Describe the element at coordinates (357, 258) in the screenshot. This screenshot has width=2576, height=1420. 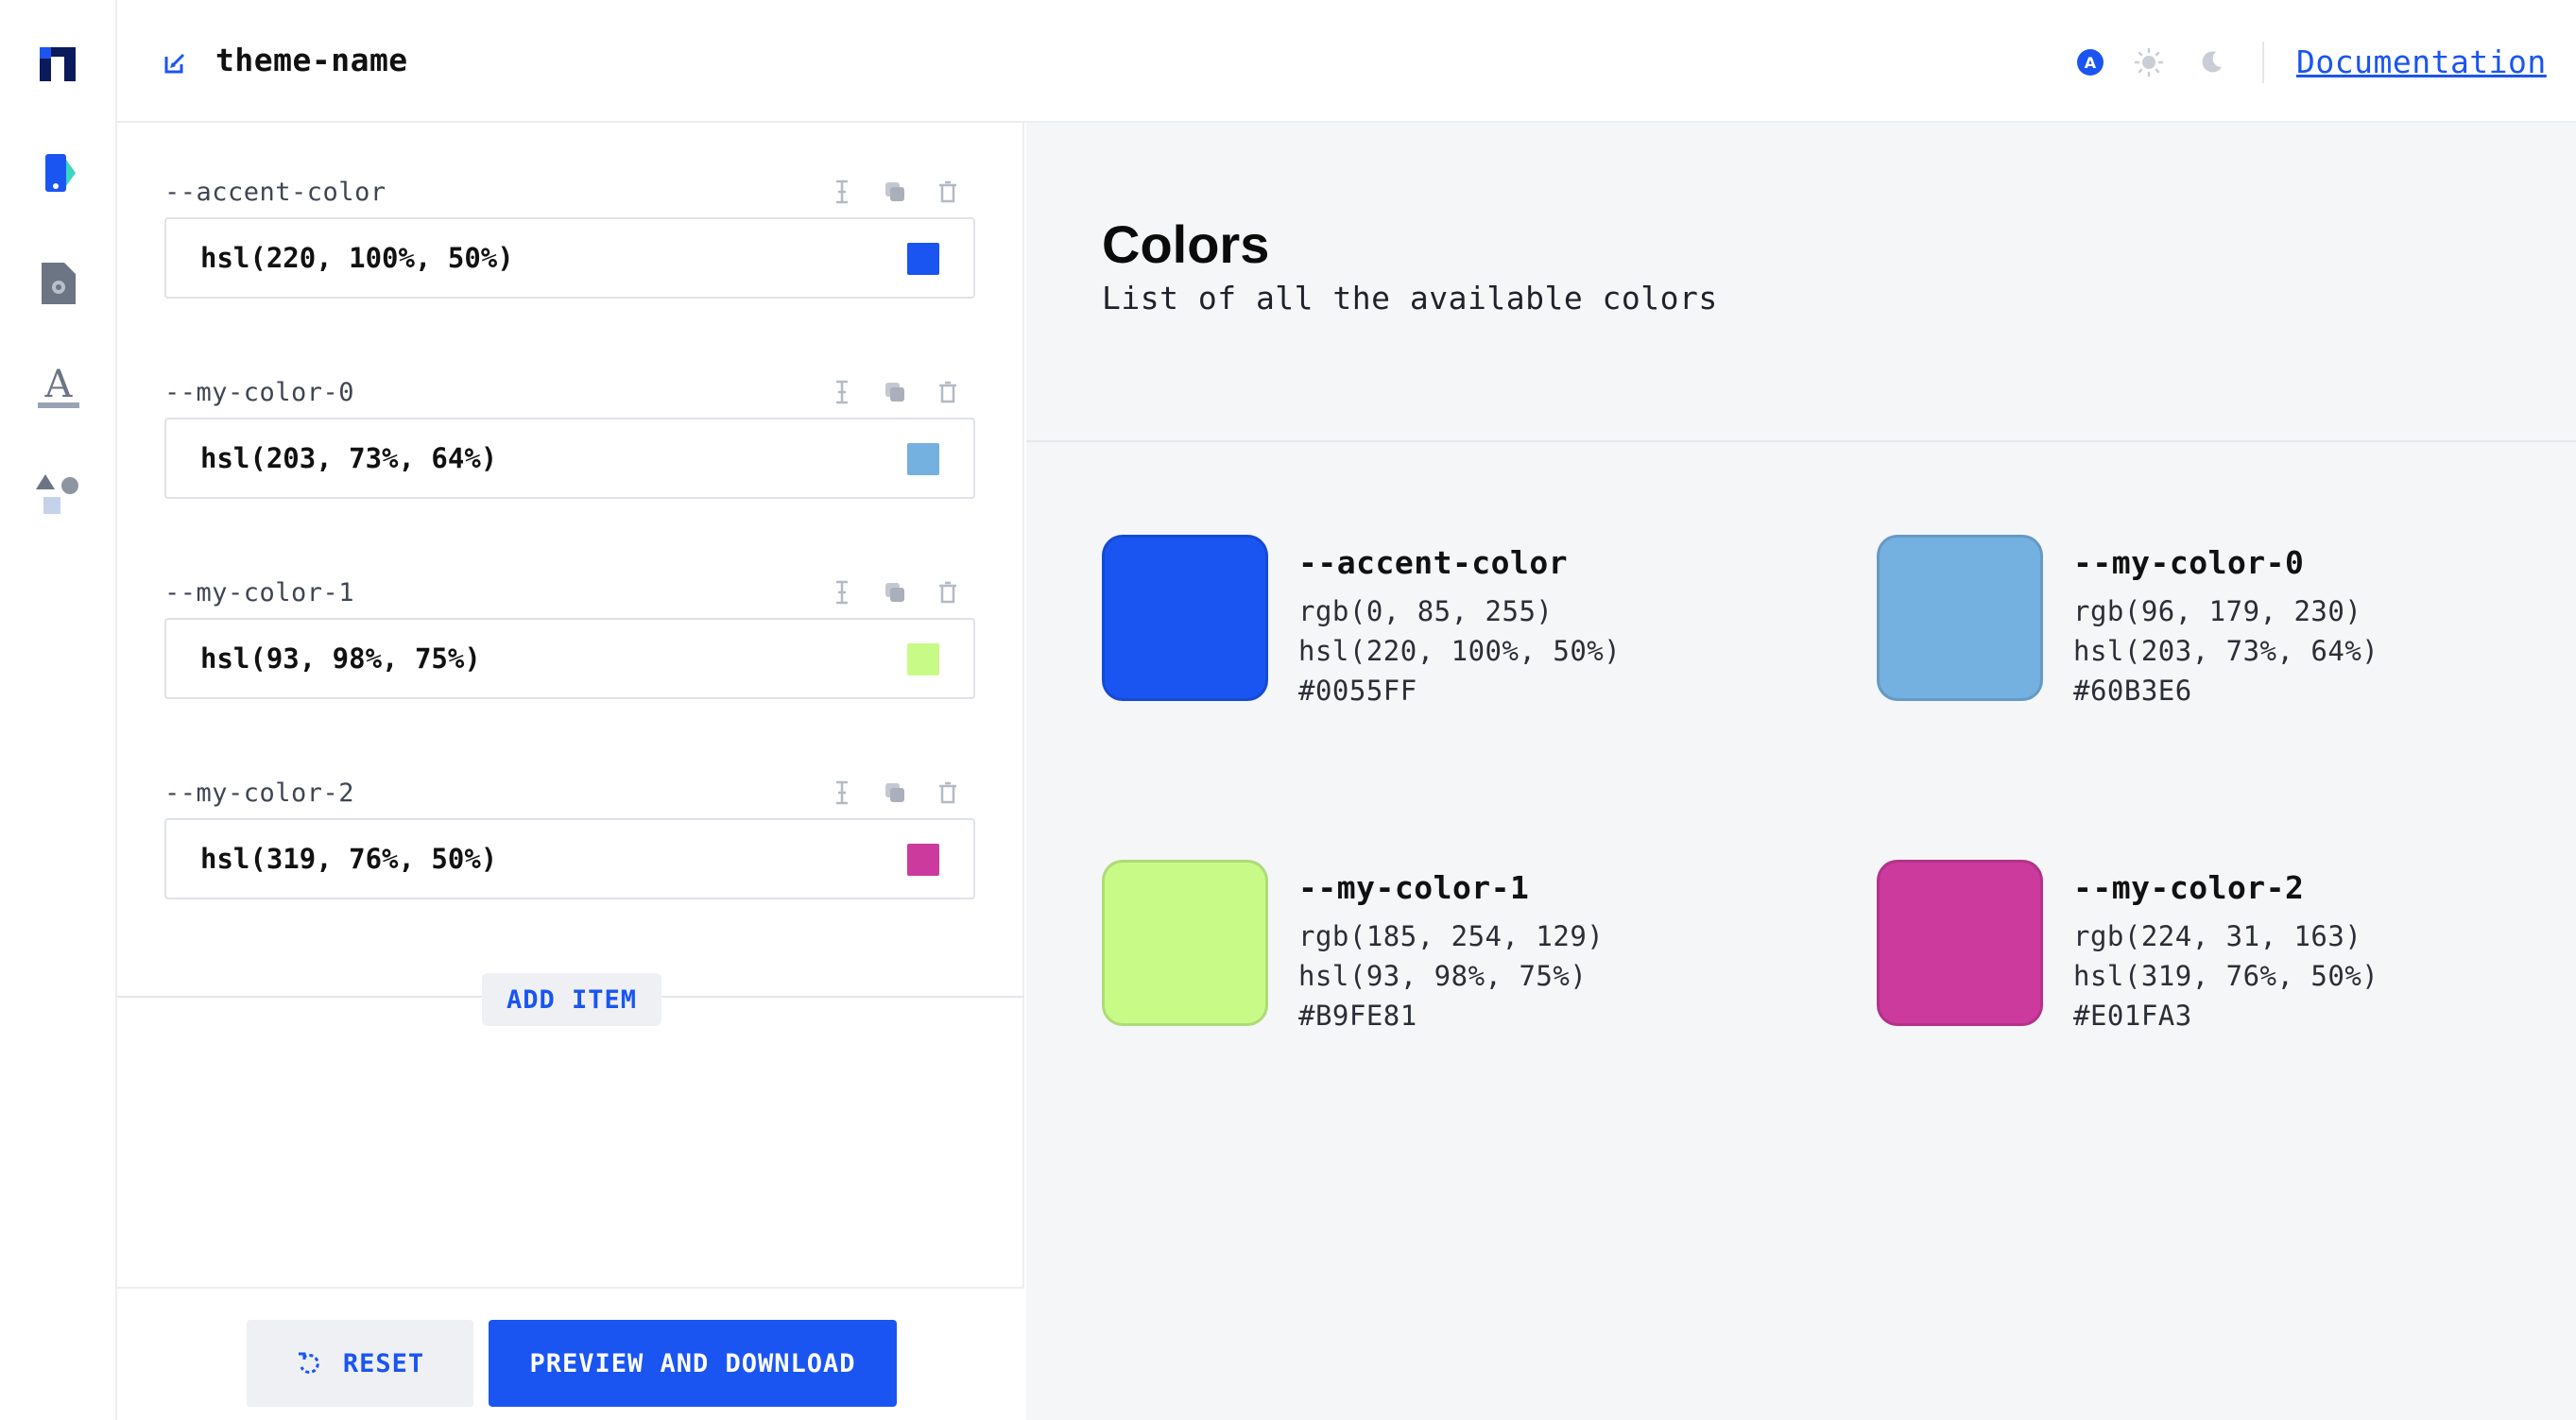
I see `color-value-text: hsl(220, 100%, 50%)` at that location.